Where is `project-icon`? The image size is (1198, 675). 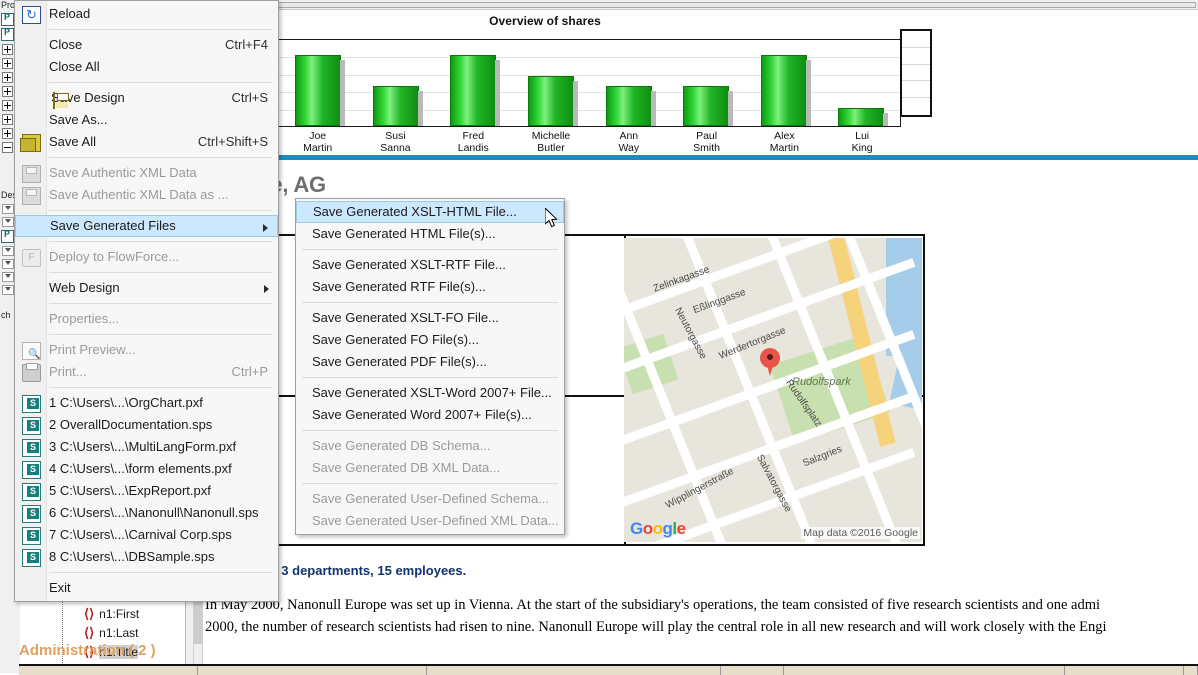 project-icon is located at coordinates (7, 19).